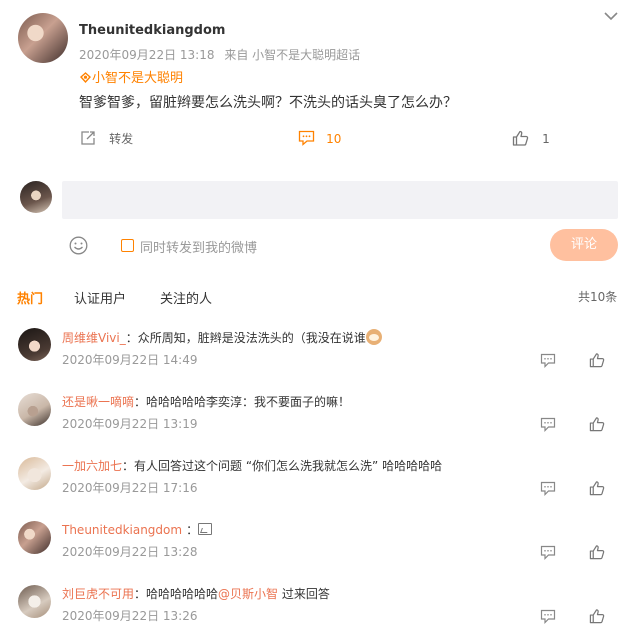  I want to click on topic-tag: 小智不是大聪明, so click(131, 76).